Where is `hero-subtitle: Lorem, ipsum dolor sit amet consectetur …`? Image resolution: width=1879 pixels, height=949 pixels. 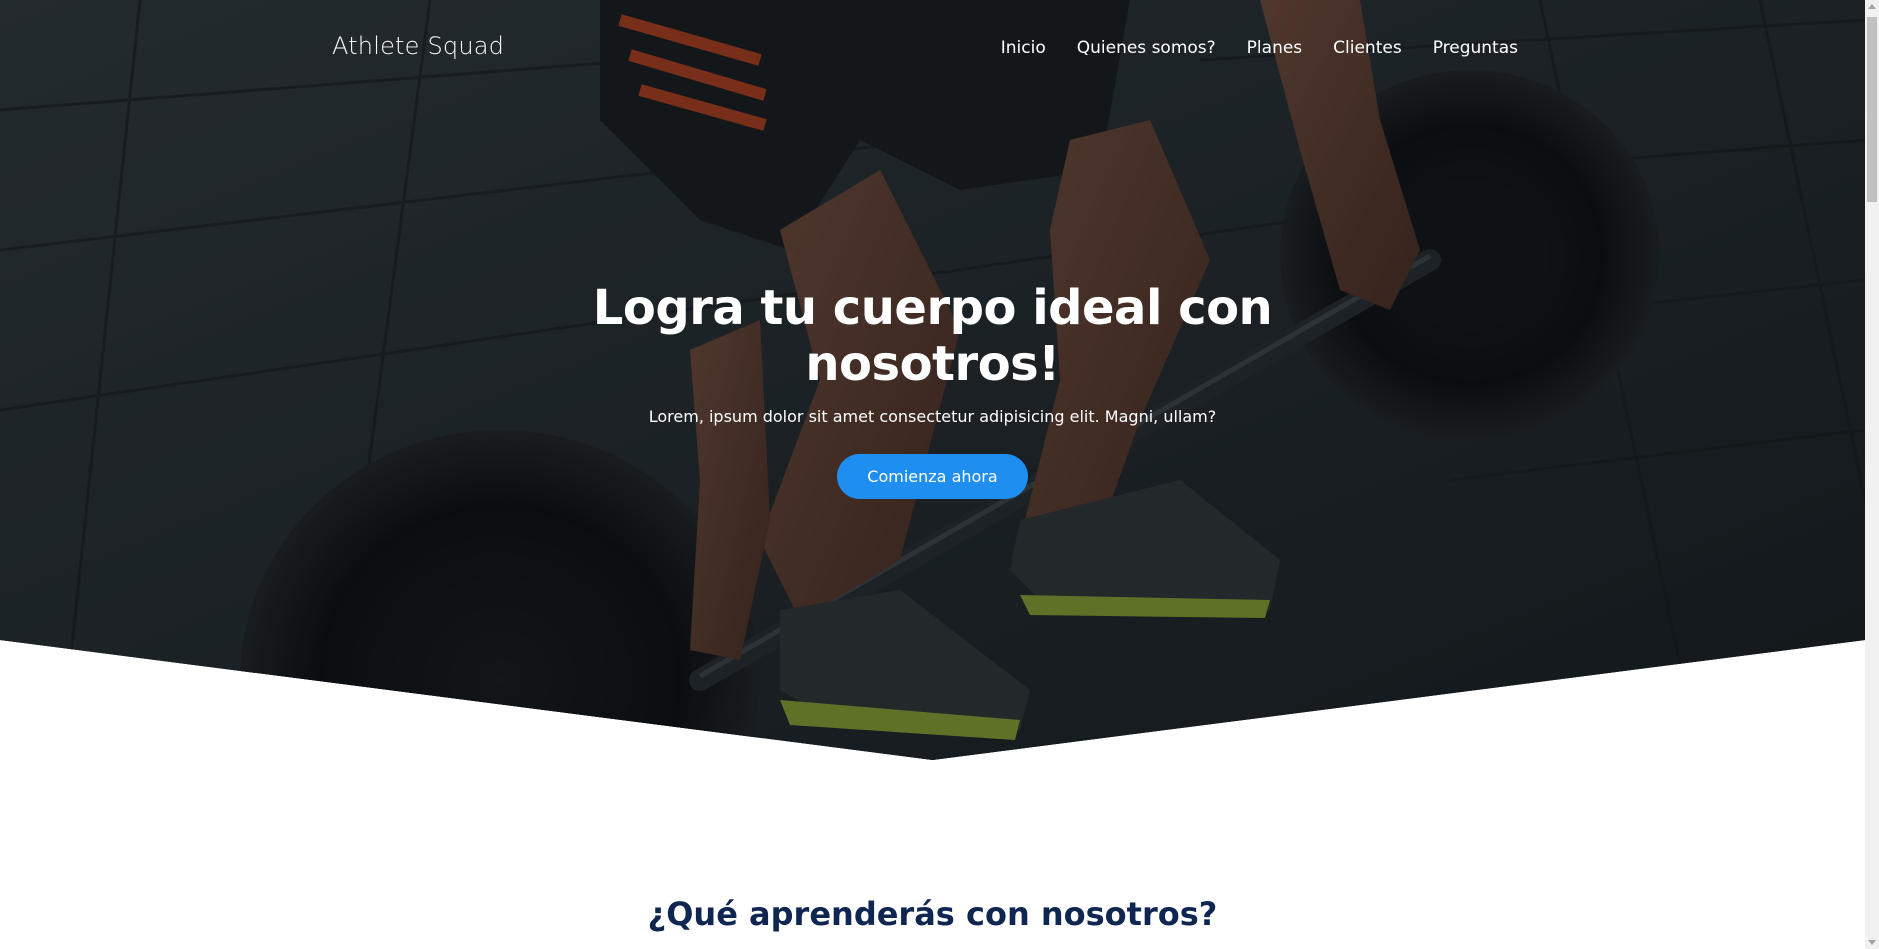 hero-subtitle: Lorem, ipsum dolor sit amet consectetur … is located at coordinates (932, 416).